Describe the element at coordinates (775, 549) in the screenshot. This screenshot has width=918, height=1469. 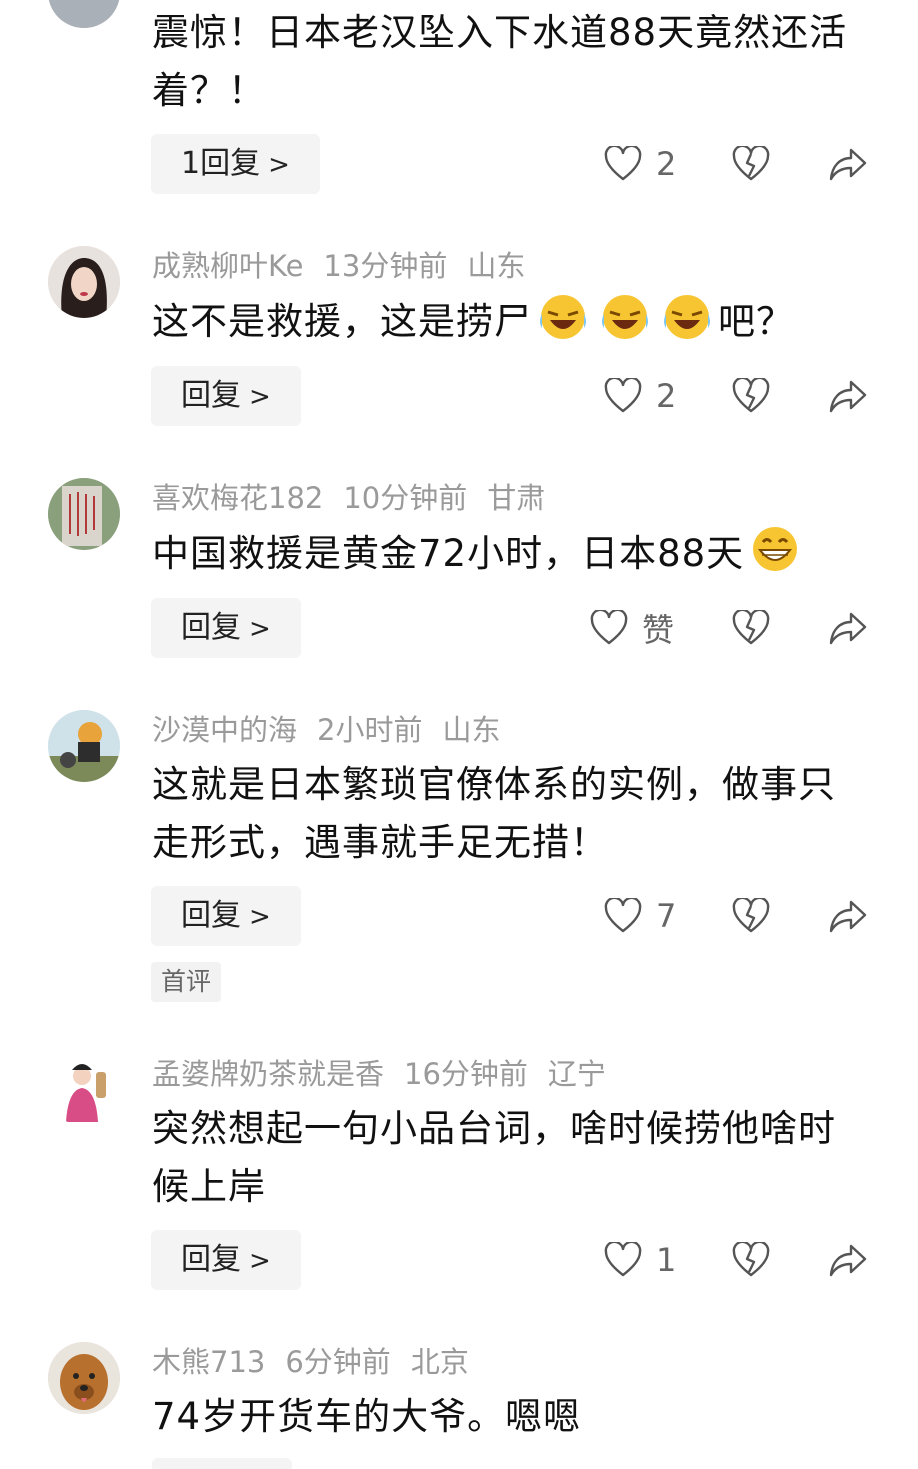
I see `grinning-emoji` at that location.